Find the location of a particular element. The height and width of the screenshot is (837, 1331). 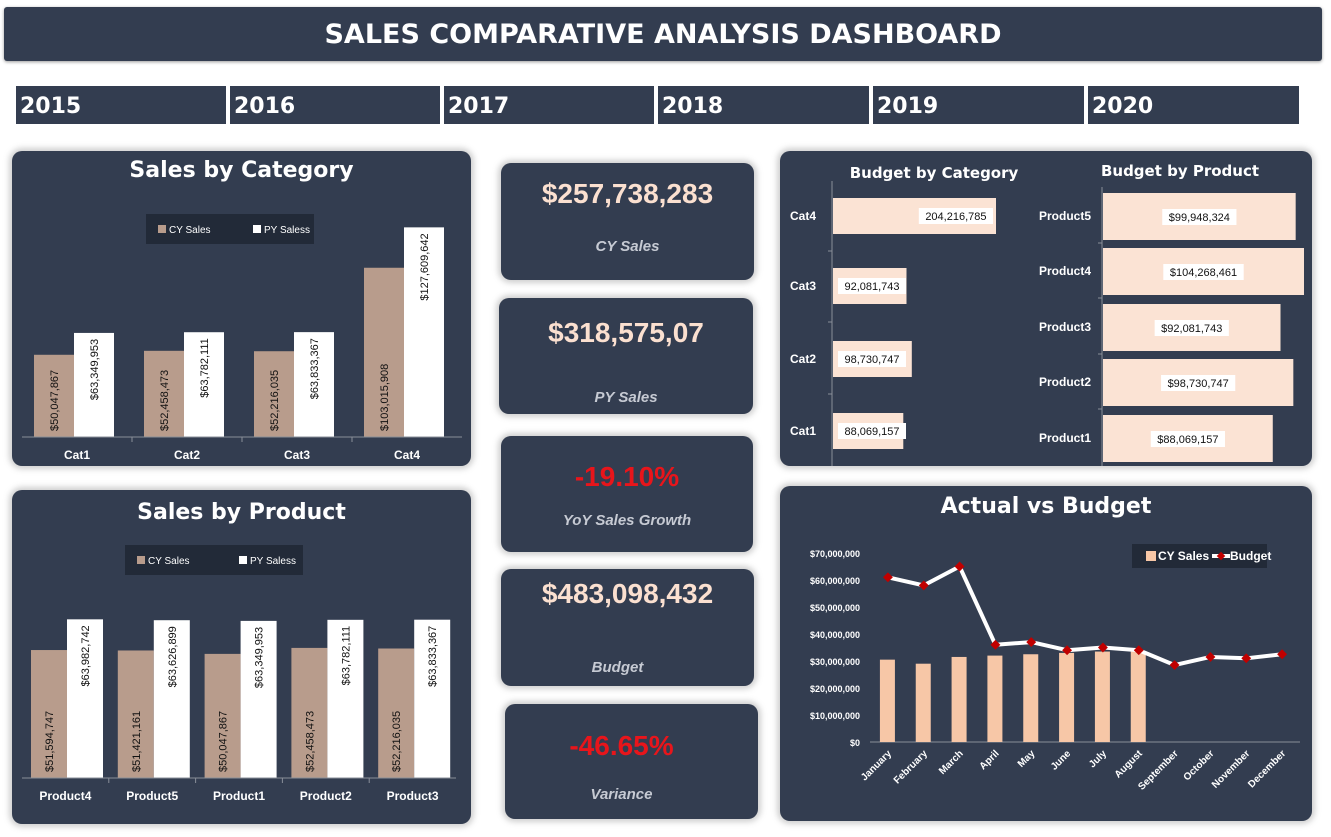

month-label: October is located at coordinates (1199, 765).